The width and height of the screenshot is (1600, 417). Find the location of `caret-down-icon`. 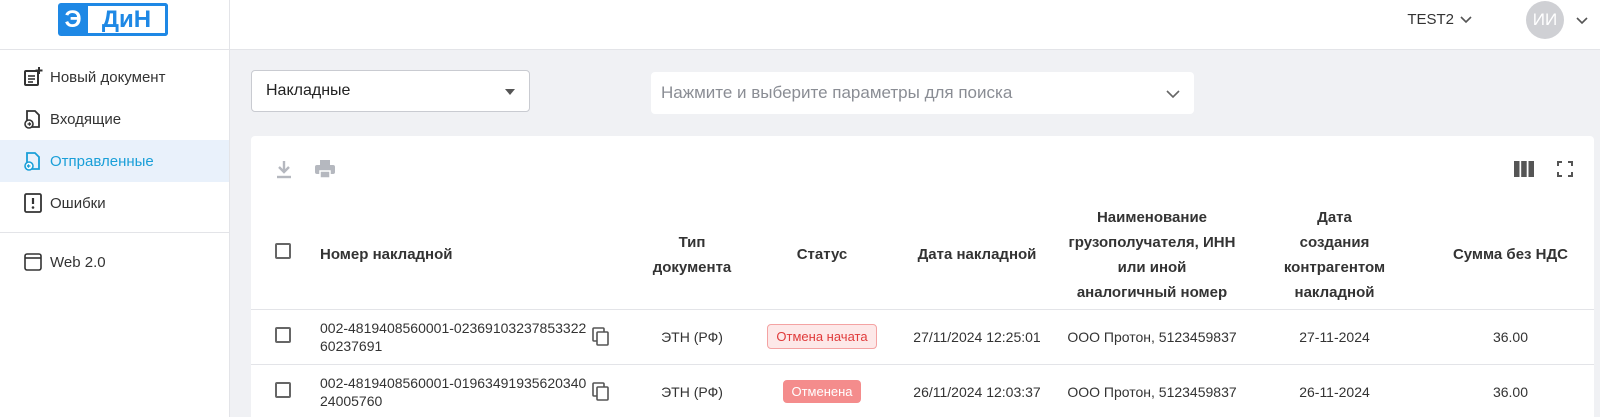

caret-down-icon is located at coordinates (510, 92).